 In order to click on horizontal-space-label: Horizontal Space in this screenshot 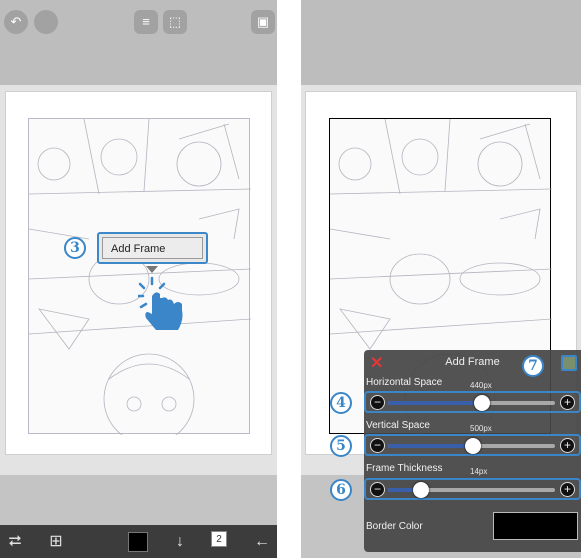, I will do `click(404, 382)`.